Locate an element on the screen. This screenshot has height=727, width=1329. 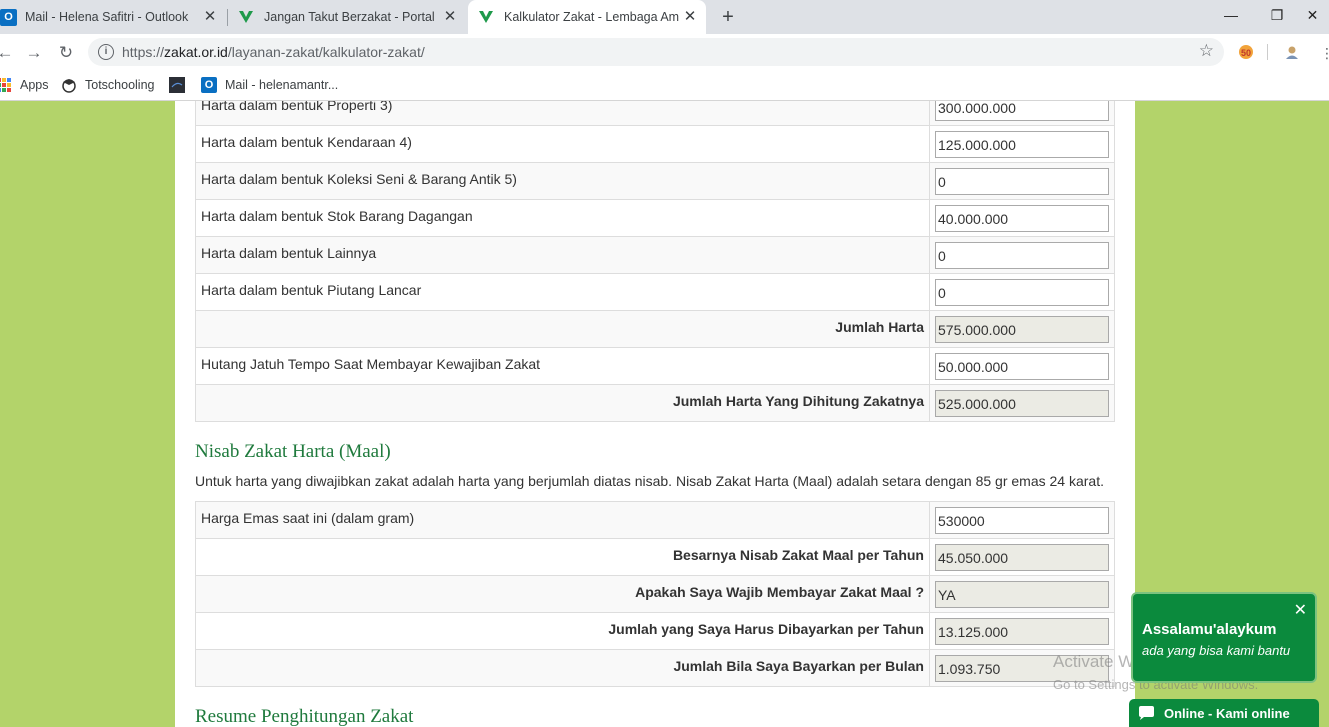
window-close-button: ✕ is located at coordinates (1312, 15).